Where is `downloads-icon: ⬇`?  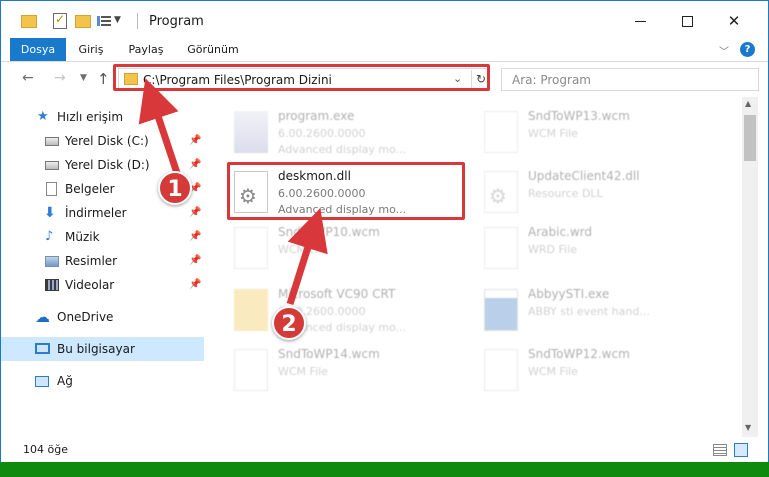 downloads-icon: ⬇ is located at coordinates (50, 213).